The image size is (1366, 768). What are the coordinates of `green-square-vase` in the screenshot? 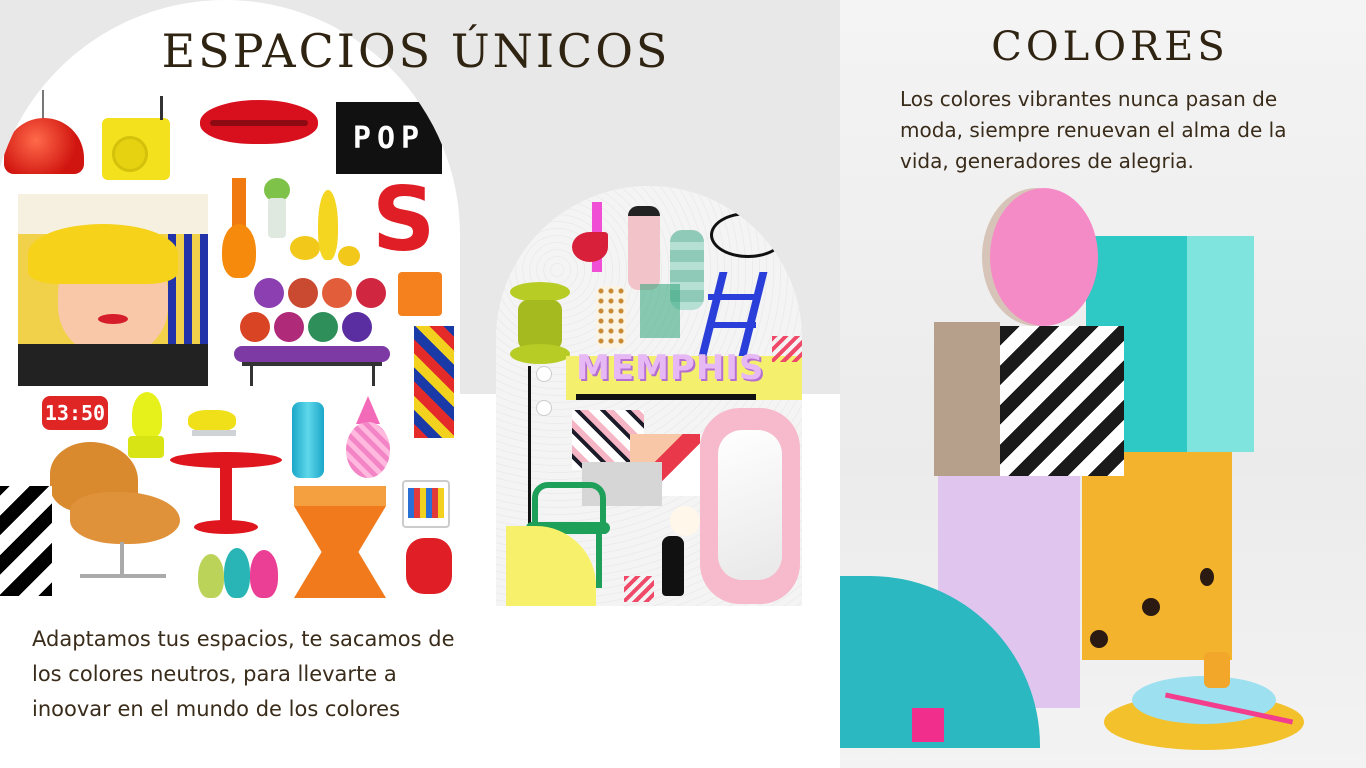 It's located at (660, 311).